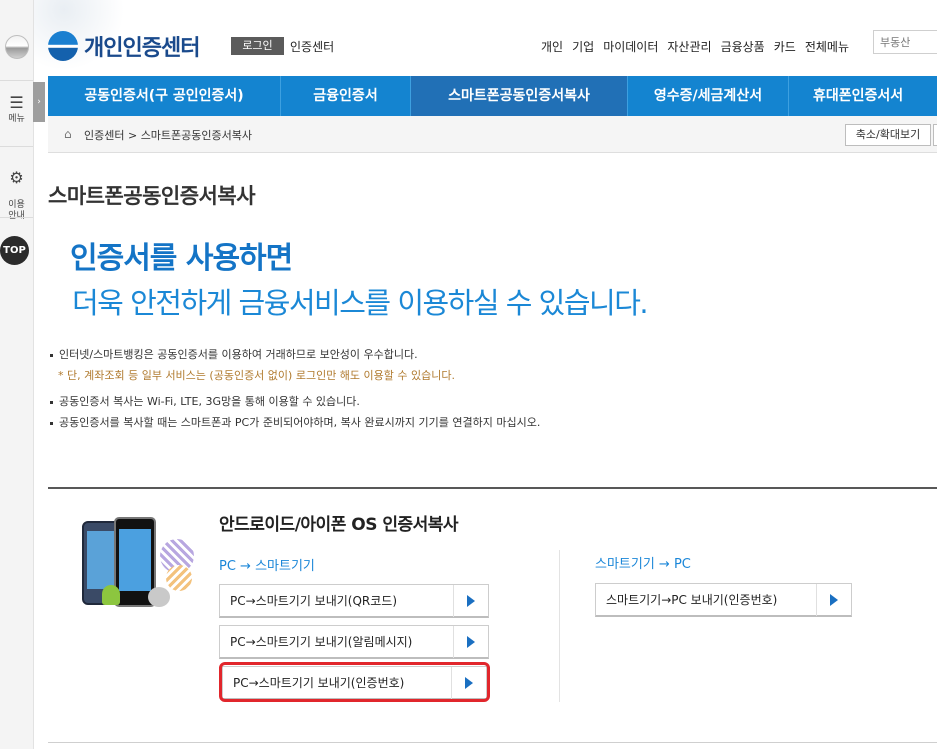  Describe the element at coordinates (492, 134) in the screenshot. I see `breadcrumb: ⌂ 인증센터 > 스마트폰공동인증서복사` at that location.